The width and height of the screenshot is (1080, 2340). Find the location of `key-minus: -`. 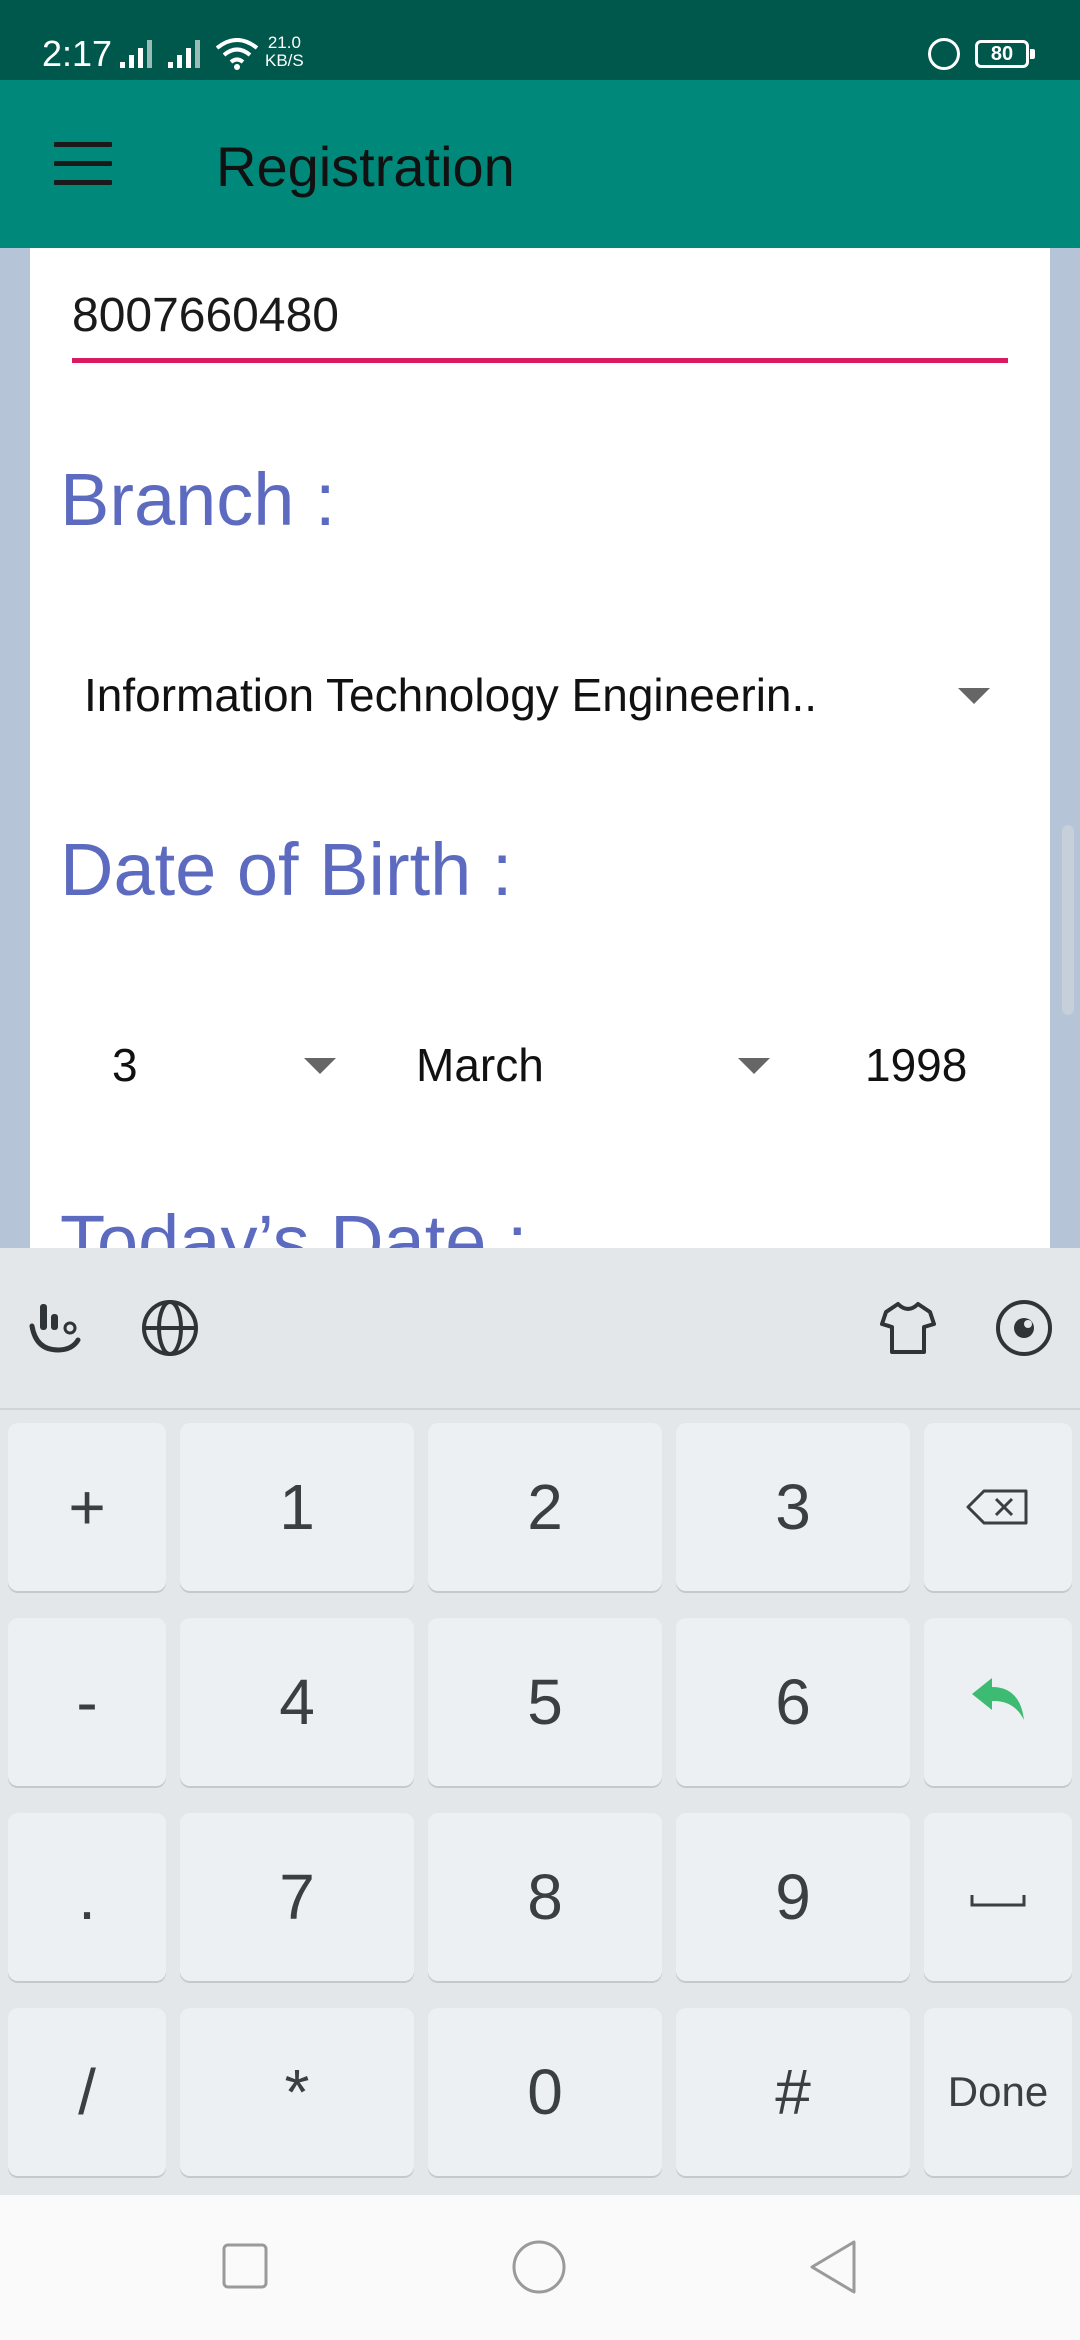

key-minus: - is located at coordinates (87, 1702).